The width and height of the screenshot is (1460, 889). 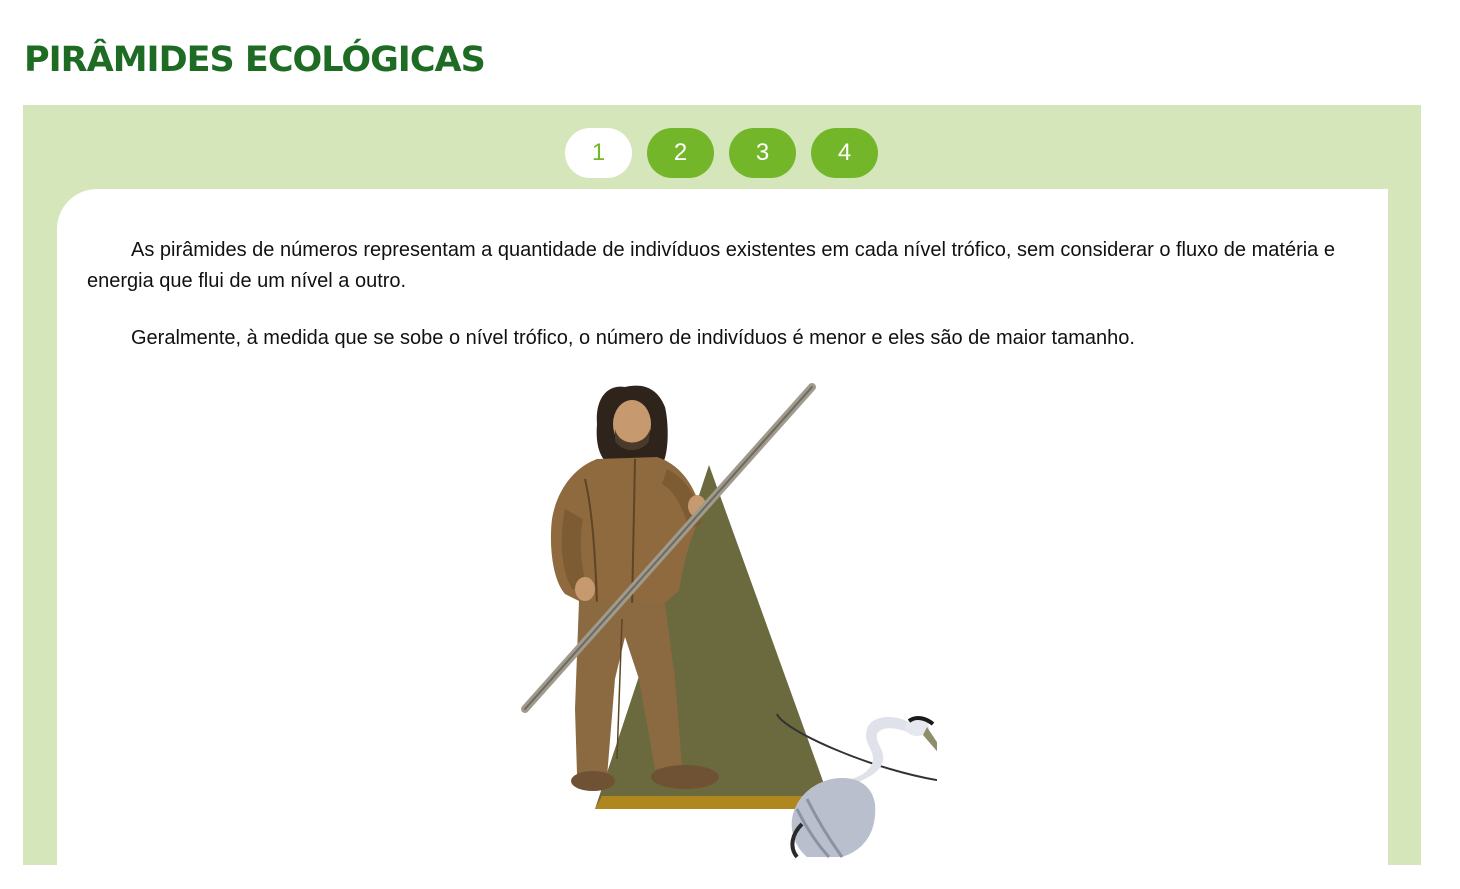 What do you see at coordinates (598, 153) in the screenshot?
I see `page-button-1: 1` at bounding box center [598, 153].